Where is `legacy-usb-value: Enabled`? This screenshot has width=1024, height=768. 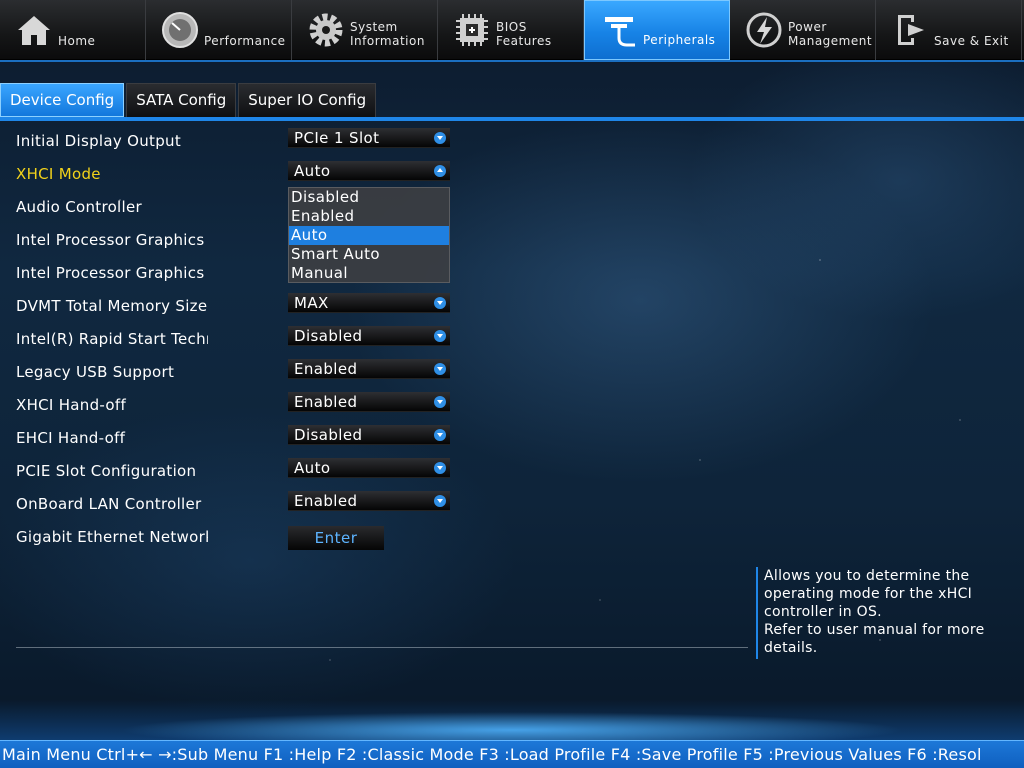
legacy-usb-value: Enabled is located at coordinates (326, 369).